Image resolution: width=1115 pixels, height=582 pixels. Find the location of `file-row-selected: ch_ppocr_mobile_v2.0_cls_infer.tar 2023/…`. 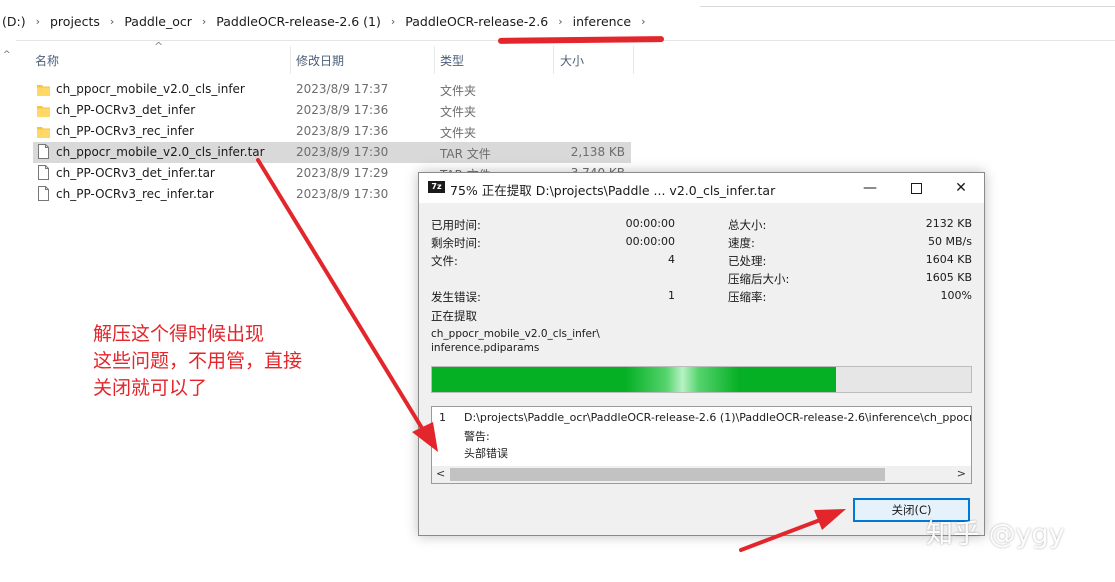

file-row-selected: ch_ppocr_mobile_v2.0_cls_infer.tar 2023/… is located at coordinates (332, 152).